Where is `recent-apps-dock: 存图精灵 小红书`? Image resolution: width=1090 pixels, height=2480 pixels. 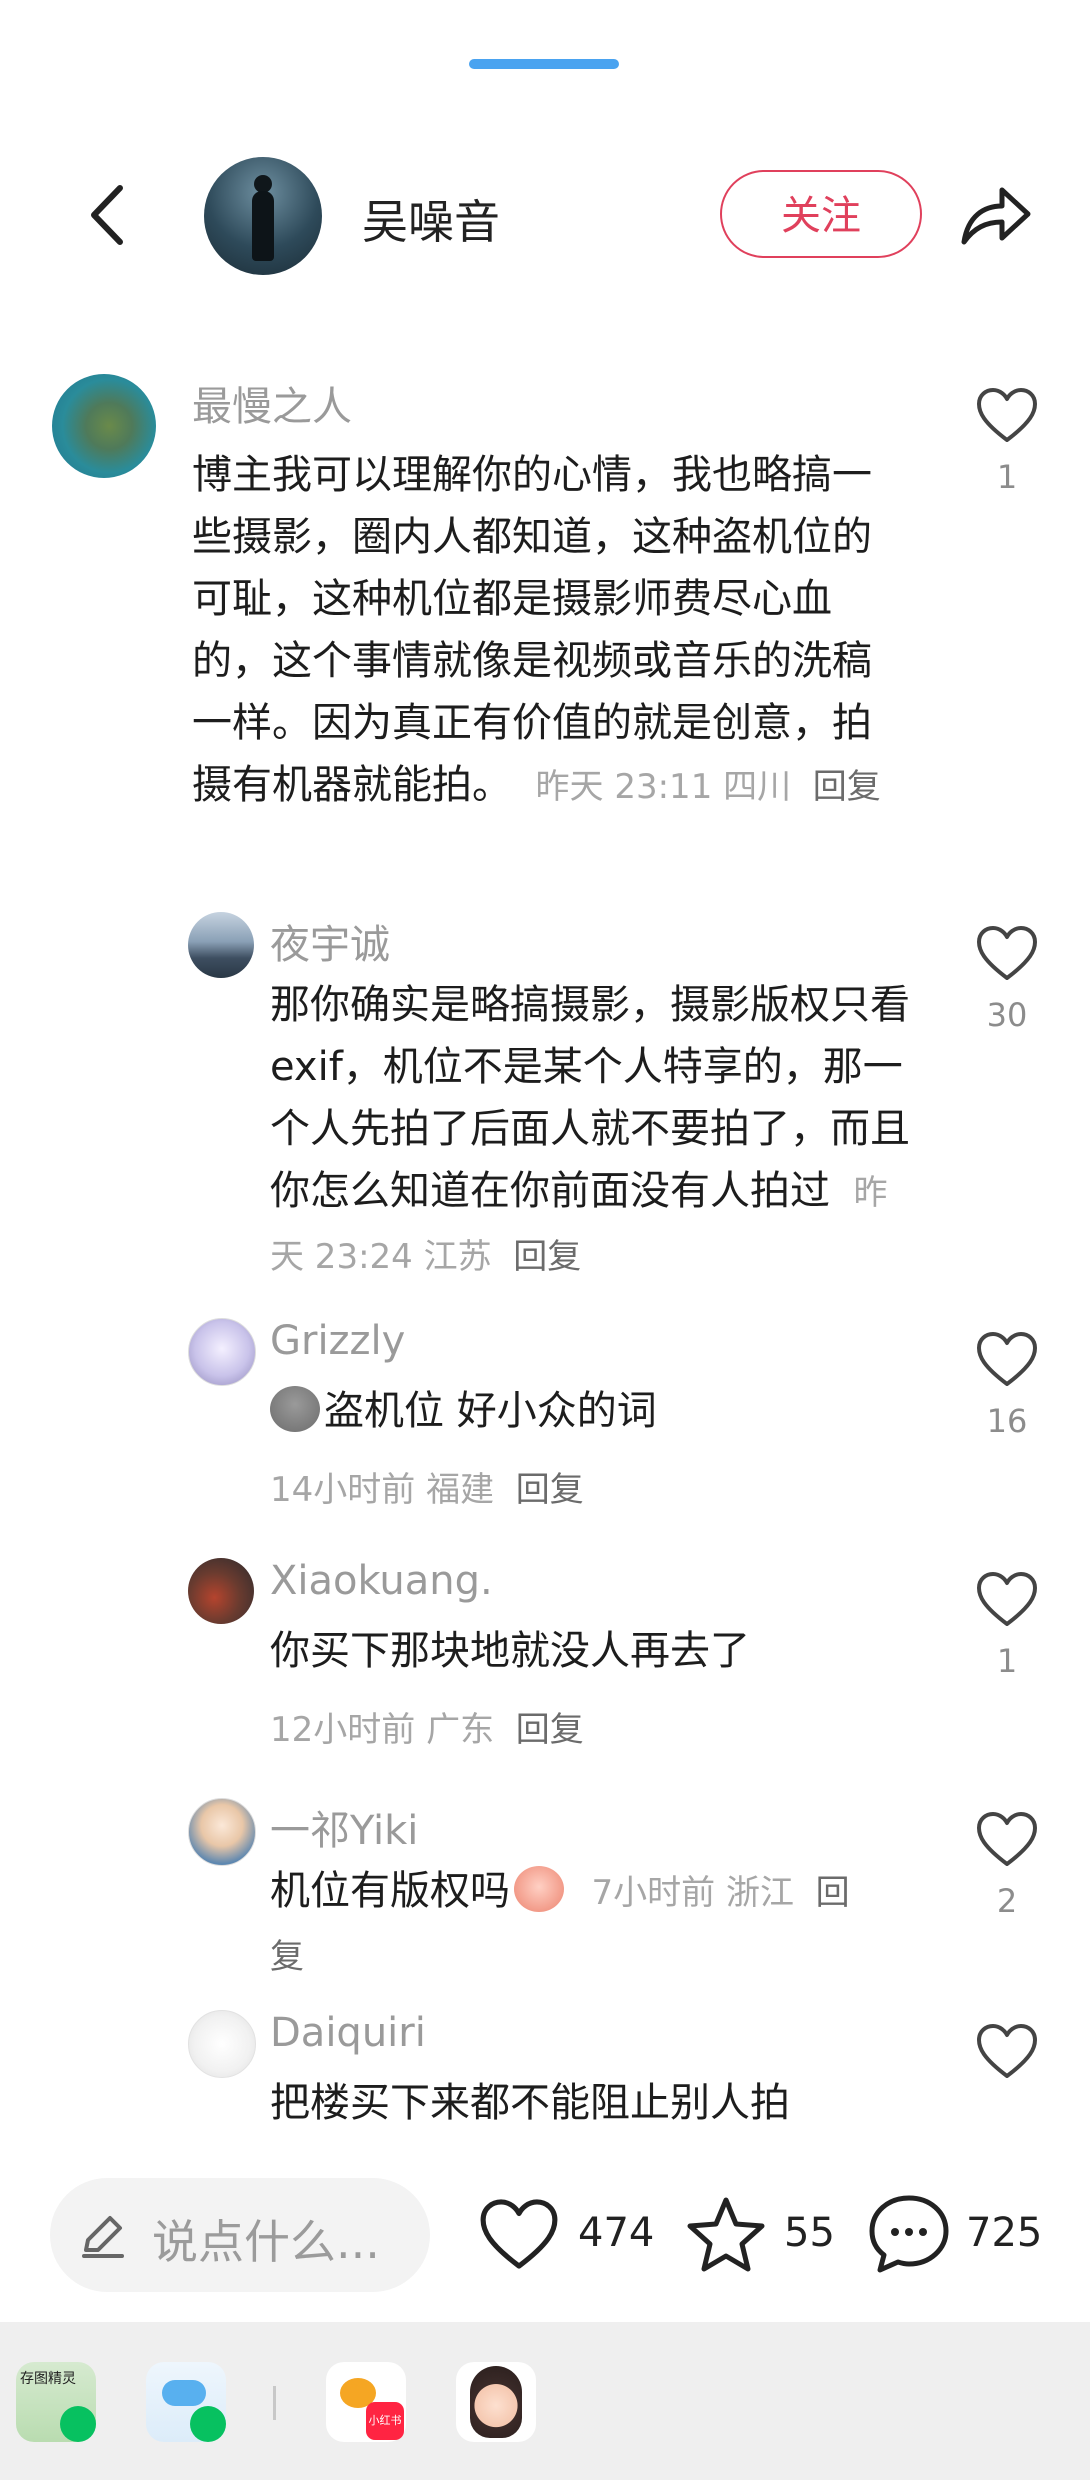 recent-apps-dock: 存图精灵 小红书 is located at coordinates (545, 2401).